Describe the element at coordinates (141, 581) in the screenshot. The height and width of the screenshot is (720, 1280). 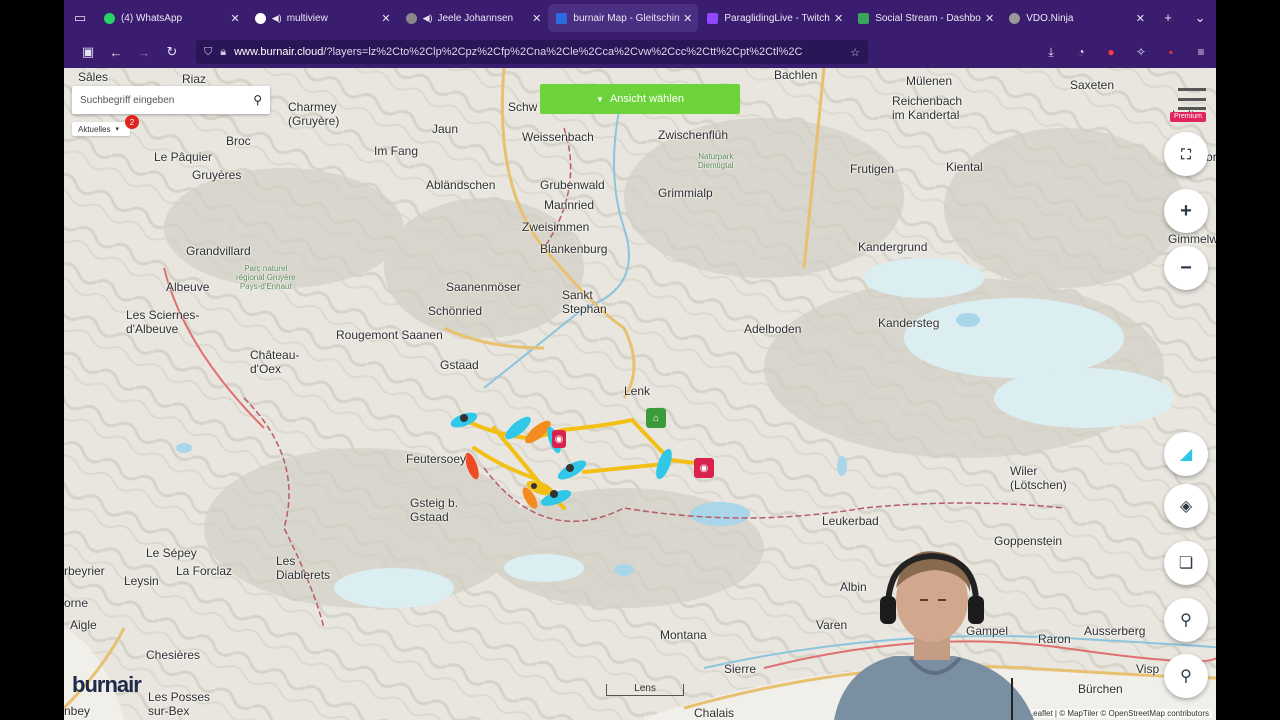
I see `place-label: Leysin` at that location.